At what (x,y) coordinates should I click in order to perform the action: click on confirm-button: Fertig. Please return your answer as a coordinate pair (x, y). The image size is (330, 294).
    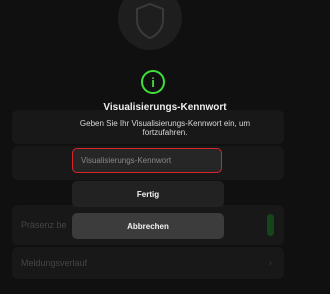
    Looking at the image, I should click on (148, 194).